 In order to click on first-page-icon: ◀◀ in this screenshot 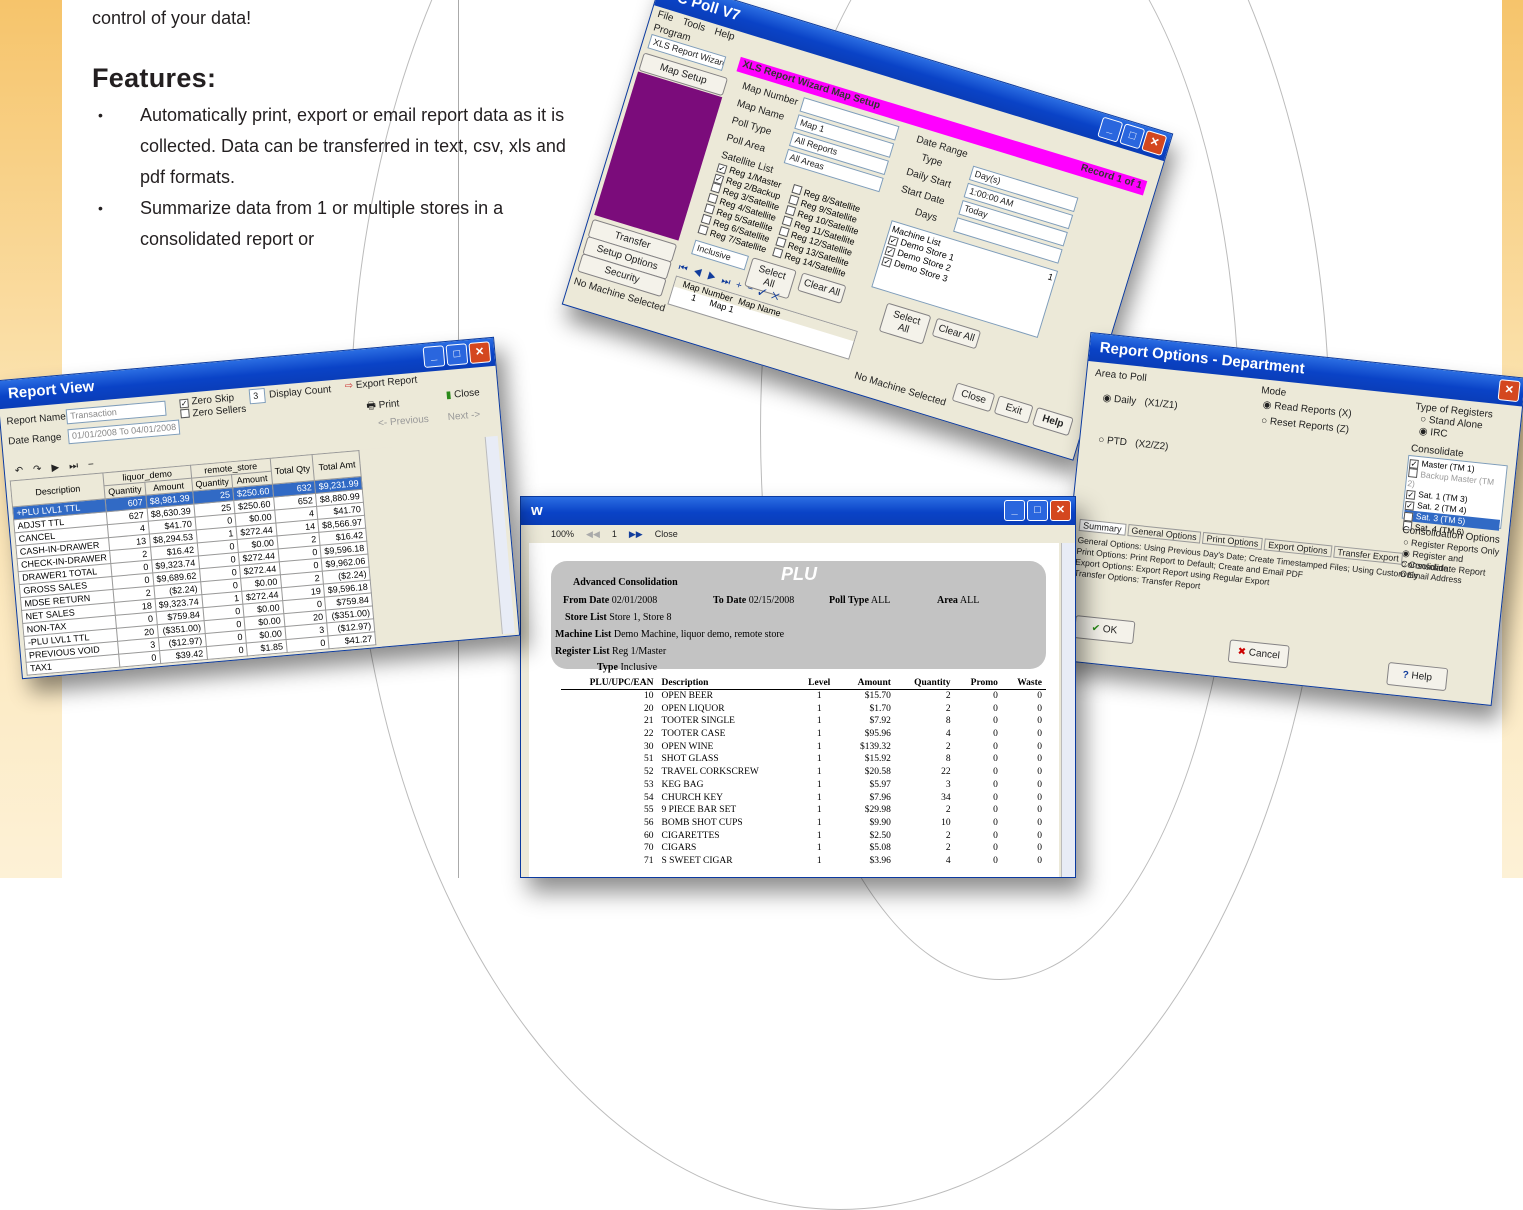, I will do `click(593, 534)`.